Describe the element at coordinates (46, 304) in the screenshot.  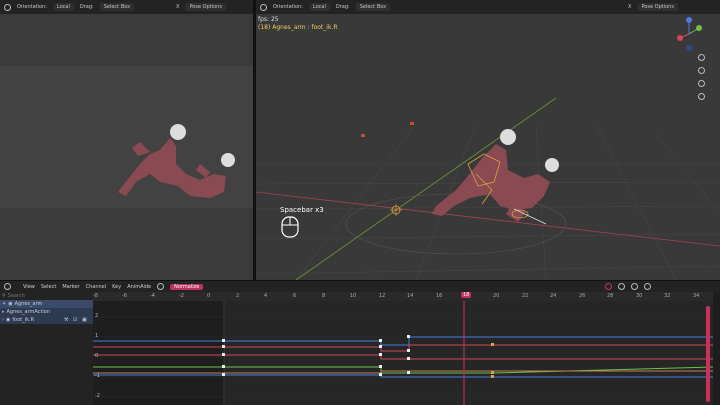
I see `channel-object: ✦ ◉ Agnes_arm` at that location.